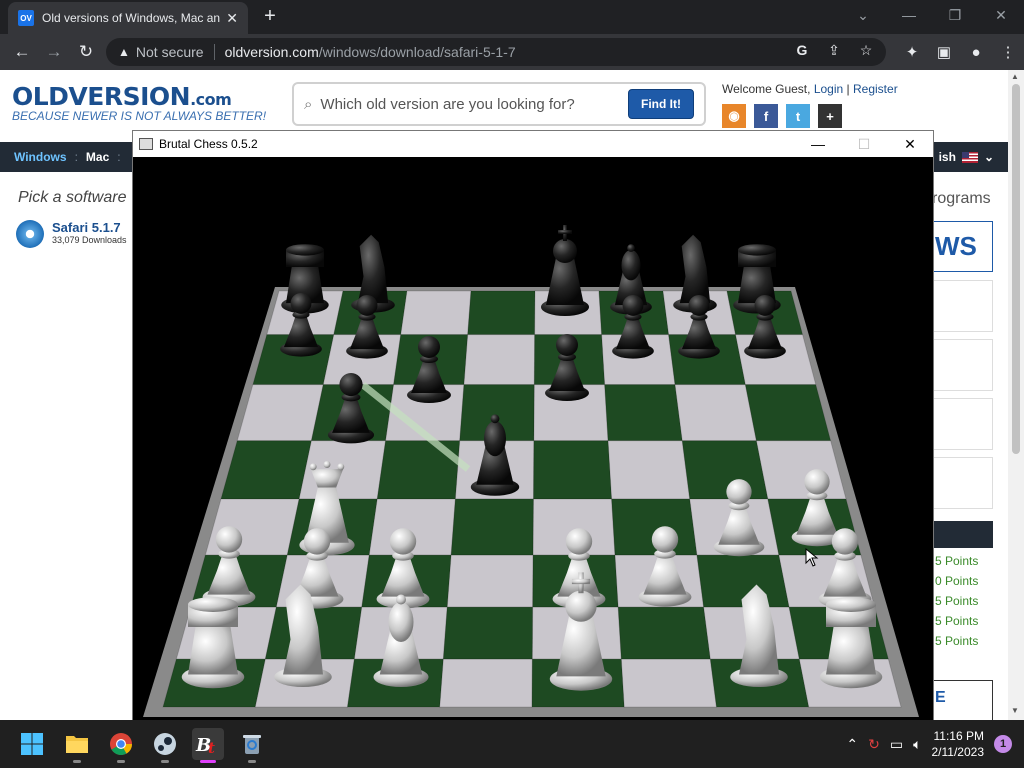  What do you see at coordinates (40, 157) in the screenshot?
I see `nav-windows: Windows` at bounding box center [40, 157].